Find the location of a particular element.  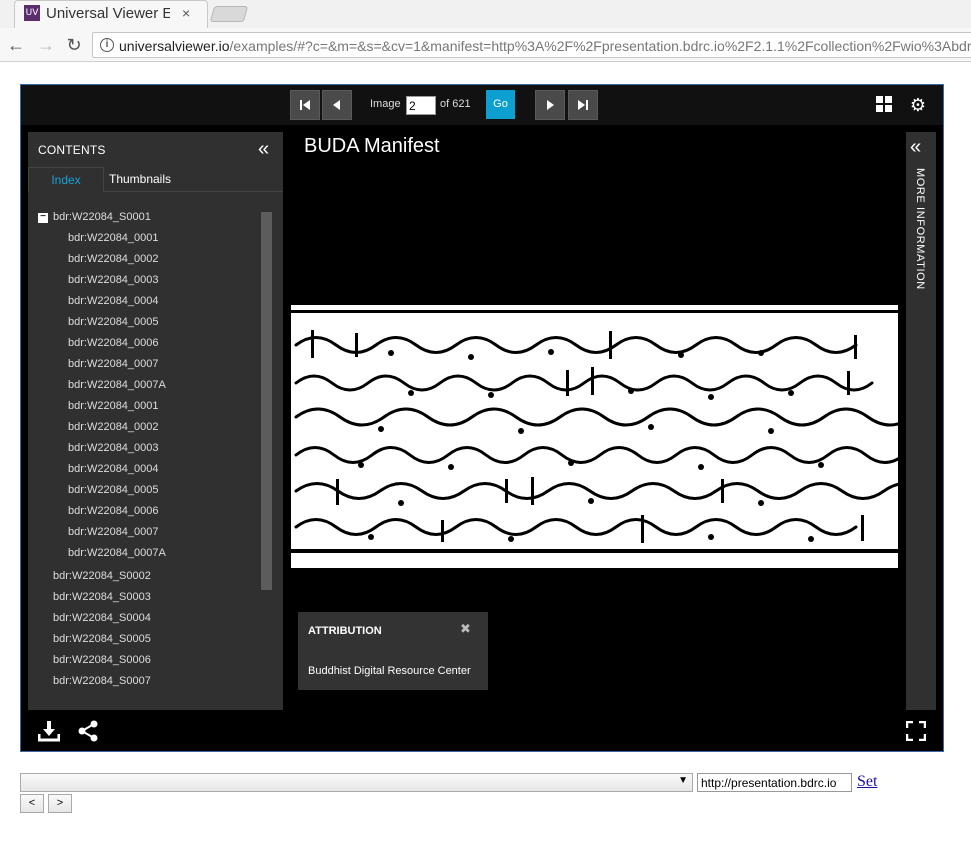

last-page-icon is located at coordinates (583, 105).